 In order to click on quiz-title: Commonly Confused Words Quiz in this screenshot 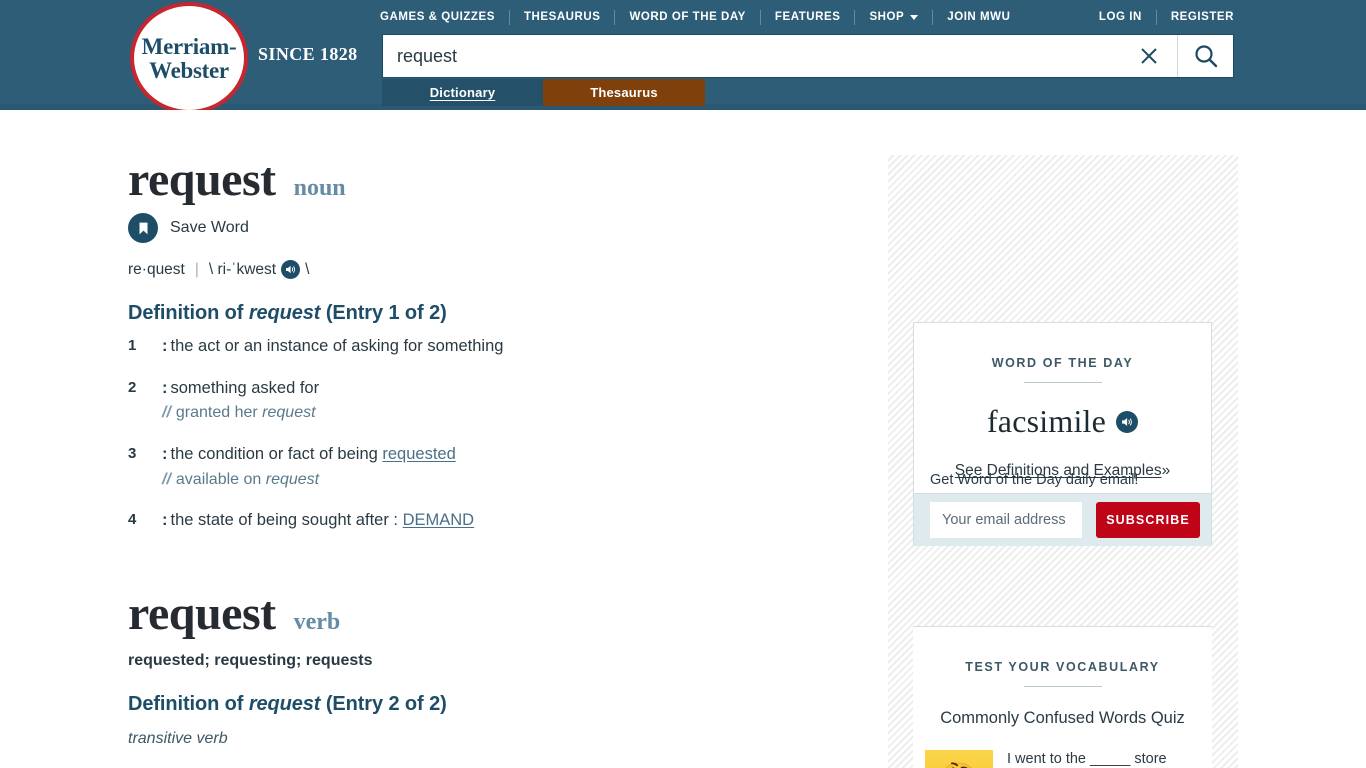, I will do `click(1062, 718)`.